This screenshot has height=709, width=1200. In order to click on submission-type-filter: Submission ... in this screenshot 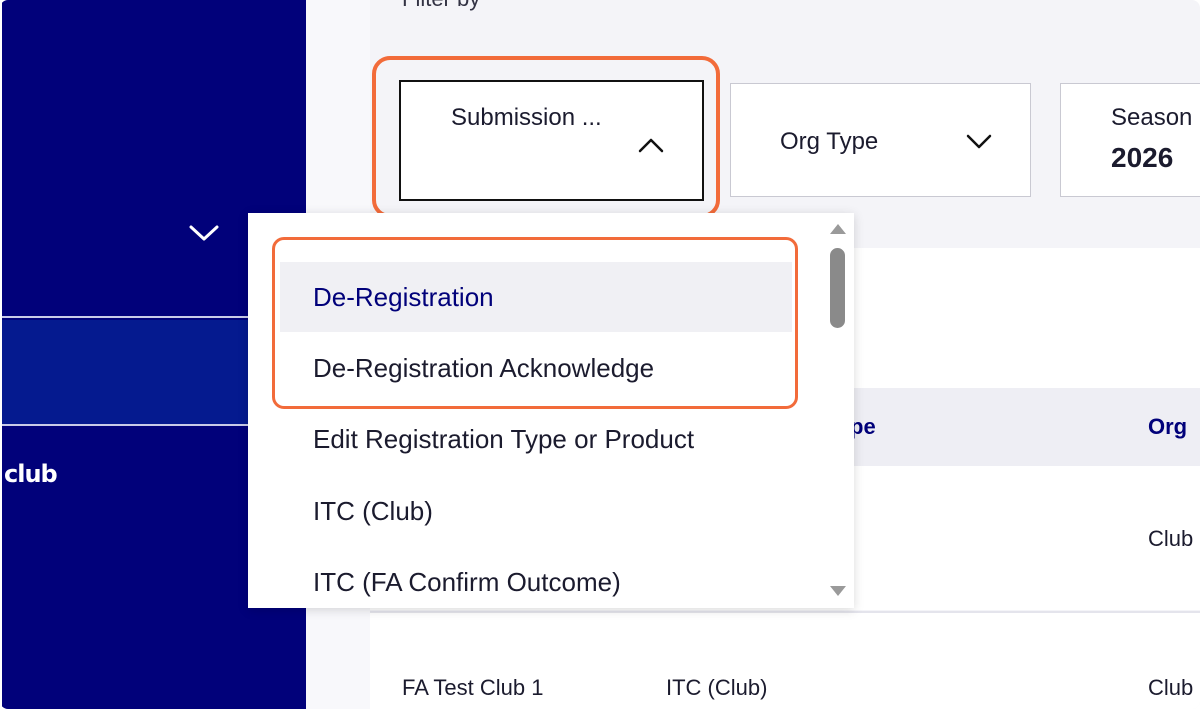, I will do `click(551, 140)`.